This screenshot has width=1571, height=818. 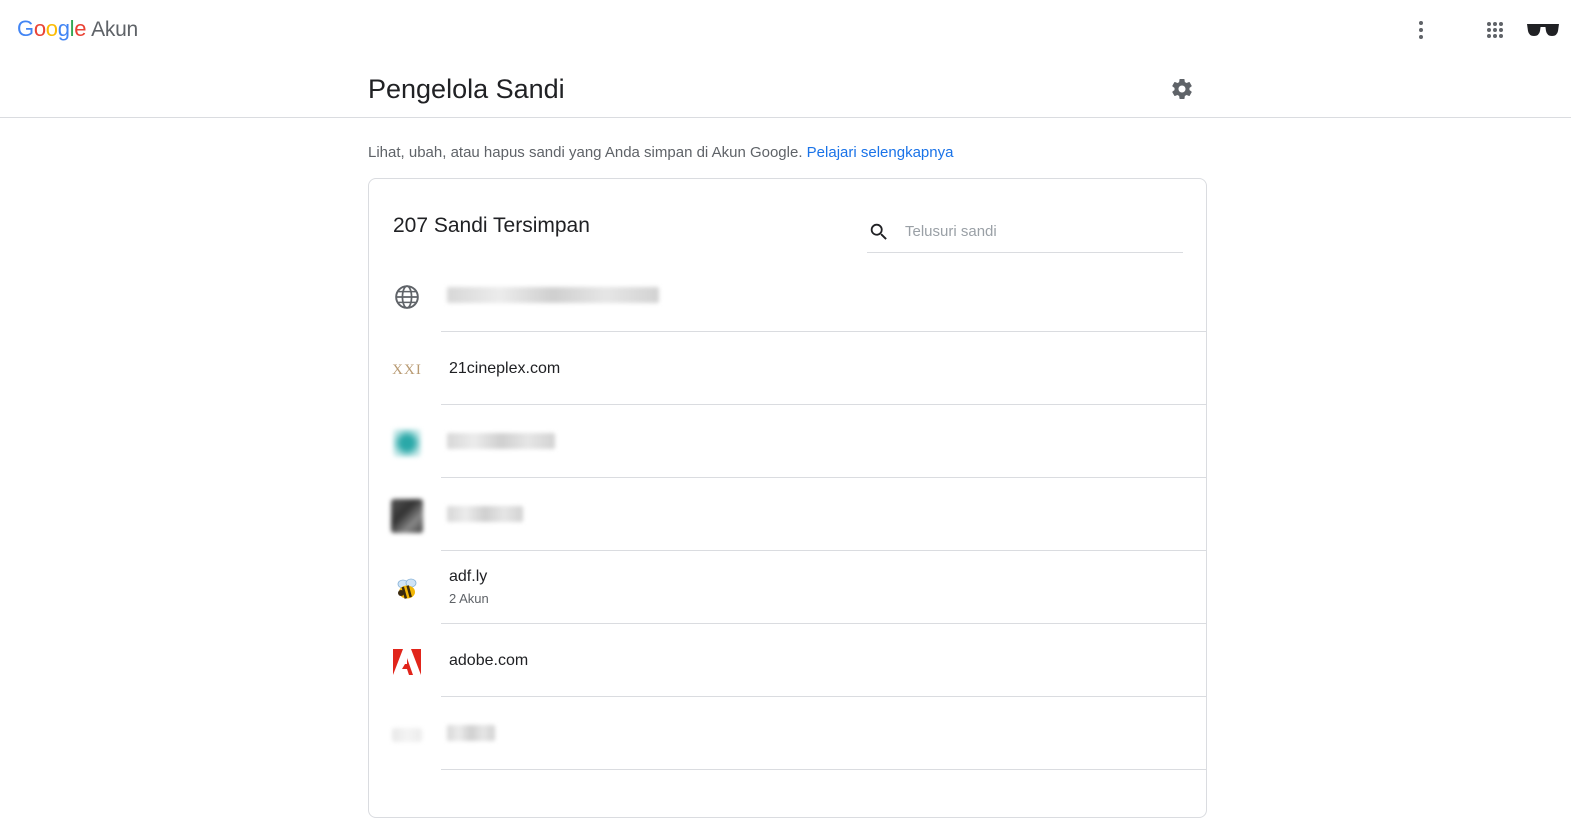 I want to click on account-count: 2 Akun, so click(x=469, y=598).